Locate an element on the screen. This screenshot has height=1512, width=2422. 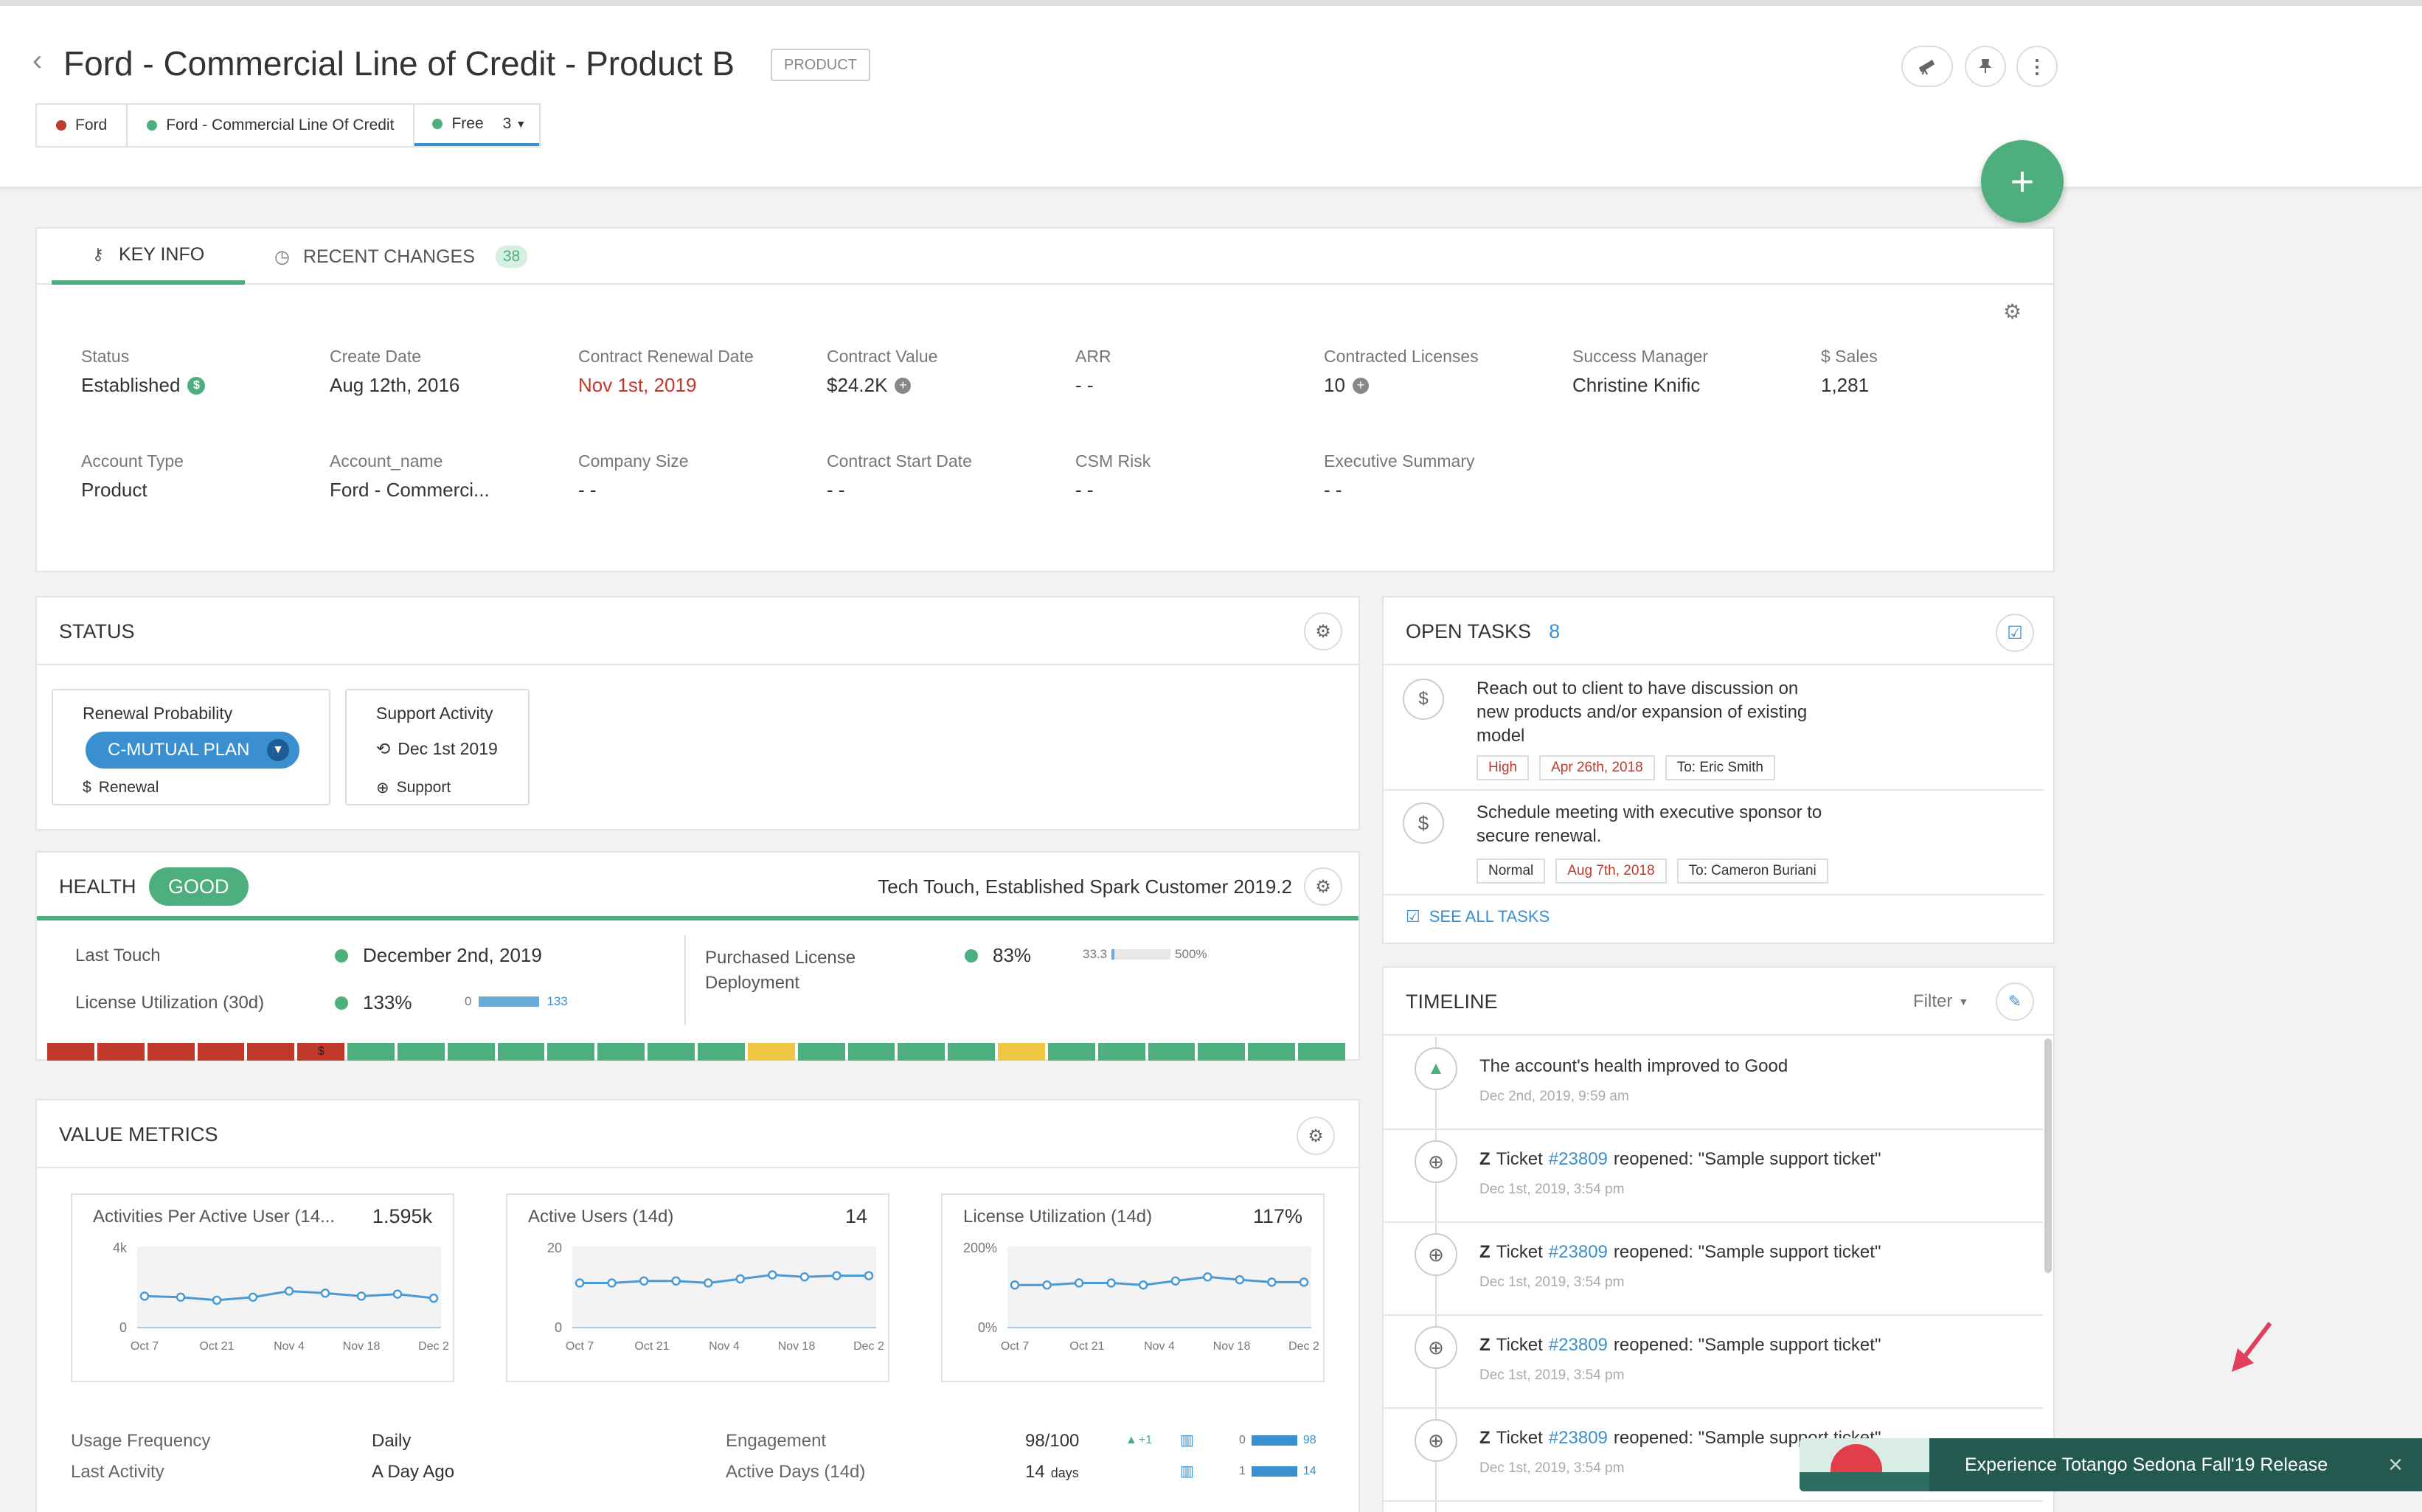
see-all-tasks-link: ☑ SEE ALL TASKS is located at coordinates (1478, 916).